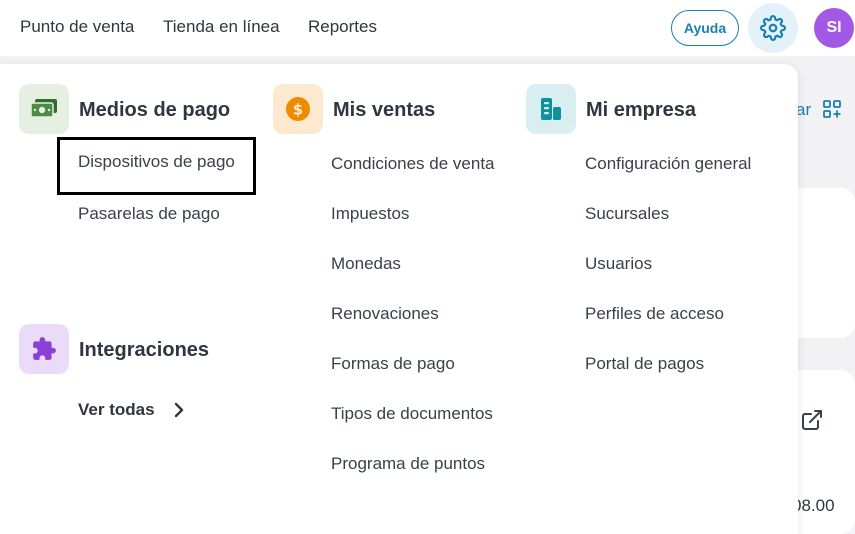  Describe the element at coordinates (44, 109) in the screenshot. I see `money-icon` at that location.